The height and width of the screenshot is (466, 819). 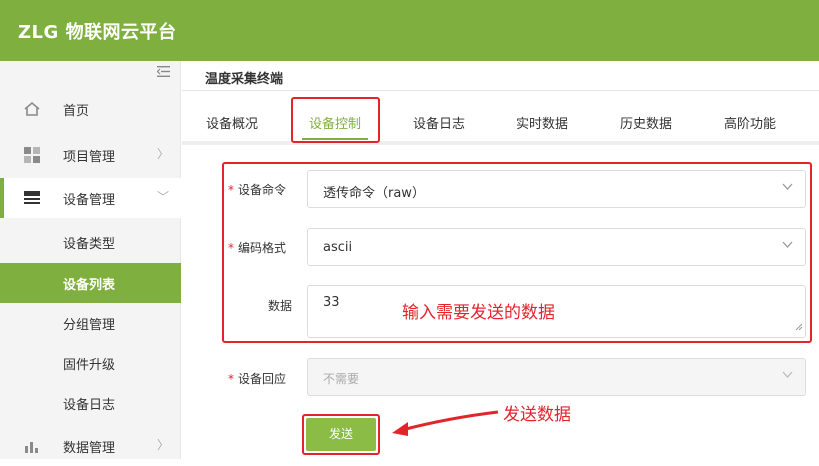 What do you see at coordinates (537, 415) in the screenshot?
I see `annotation-send-note: 发送数据` at bounding box center [537, 415].